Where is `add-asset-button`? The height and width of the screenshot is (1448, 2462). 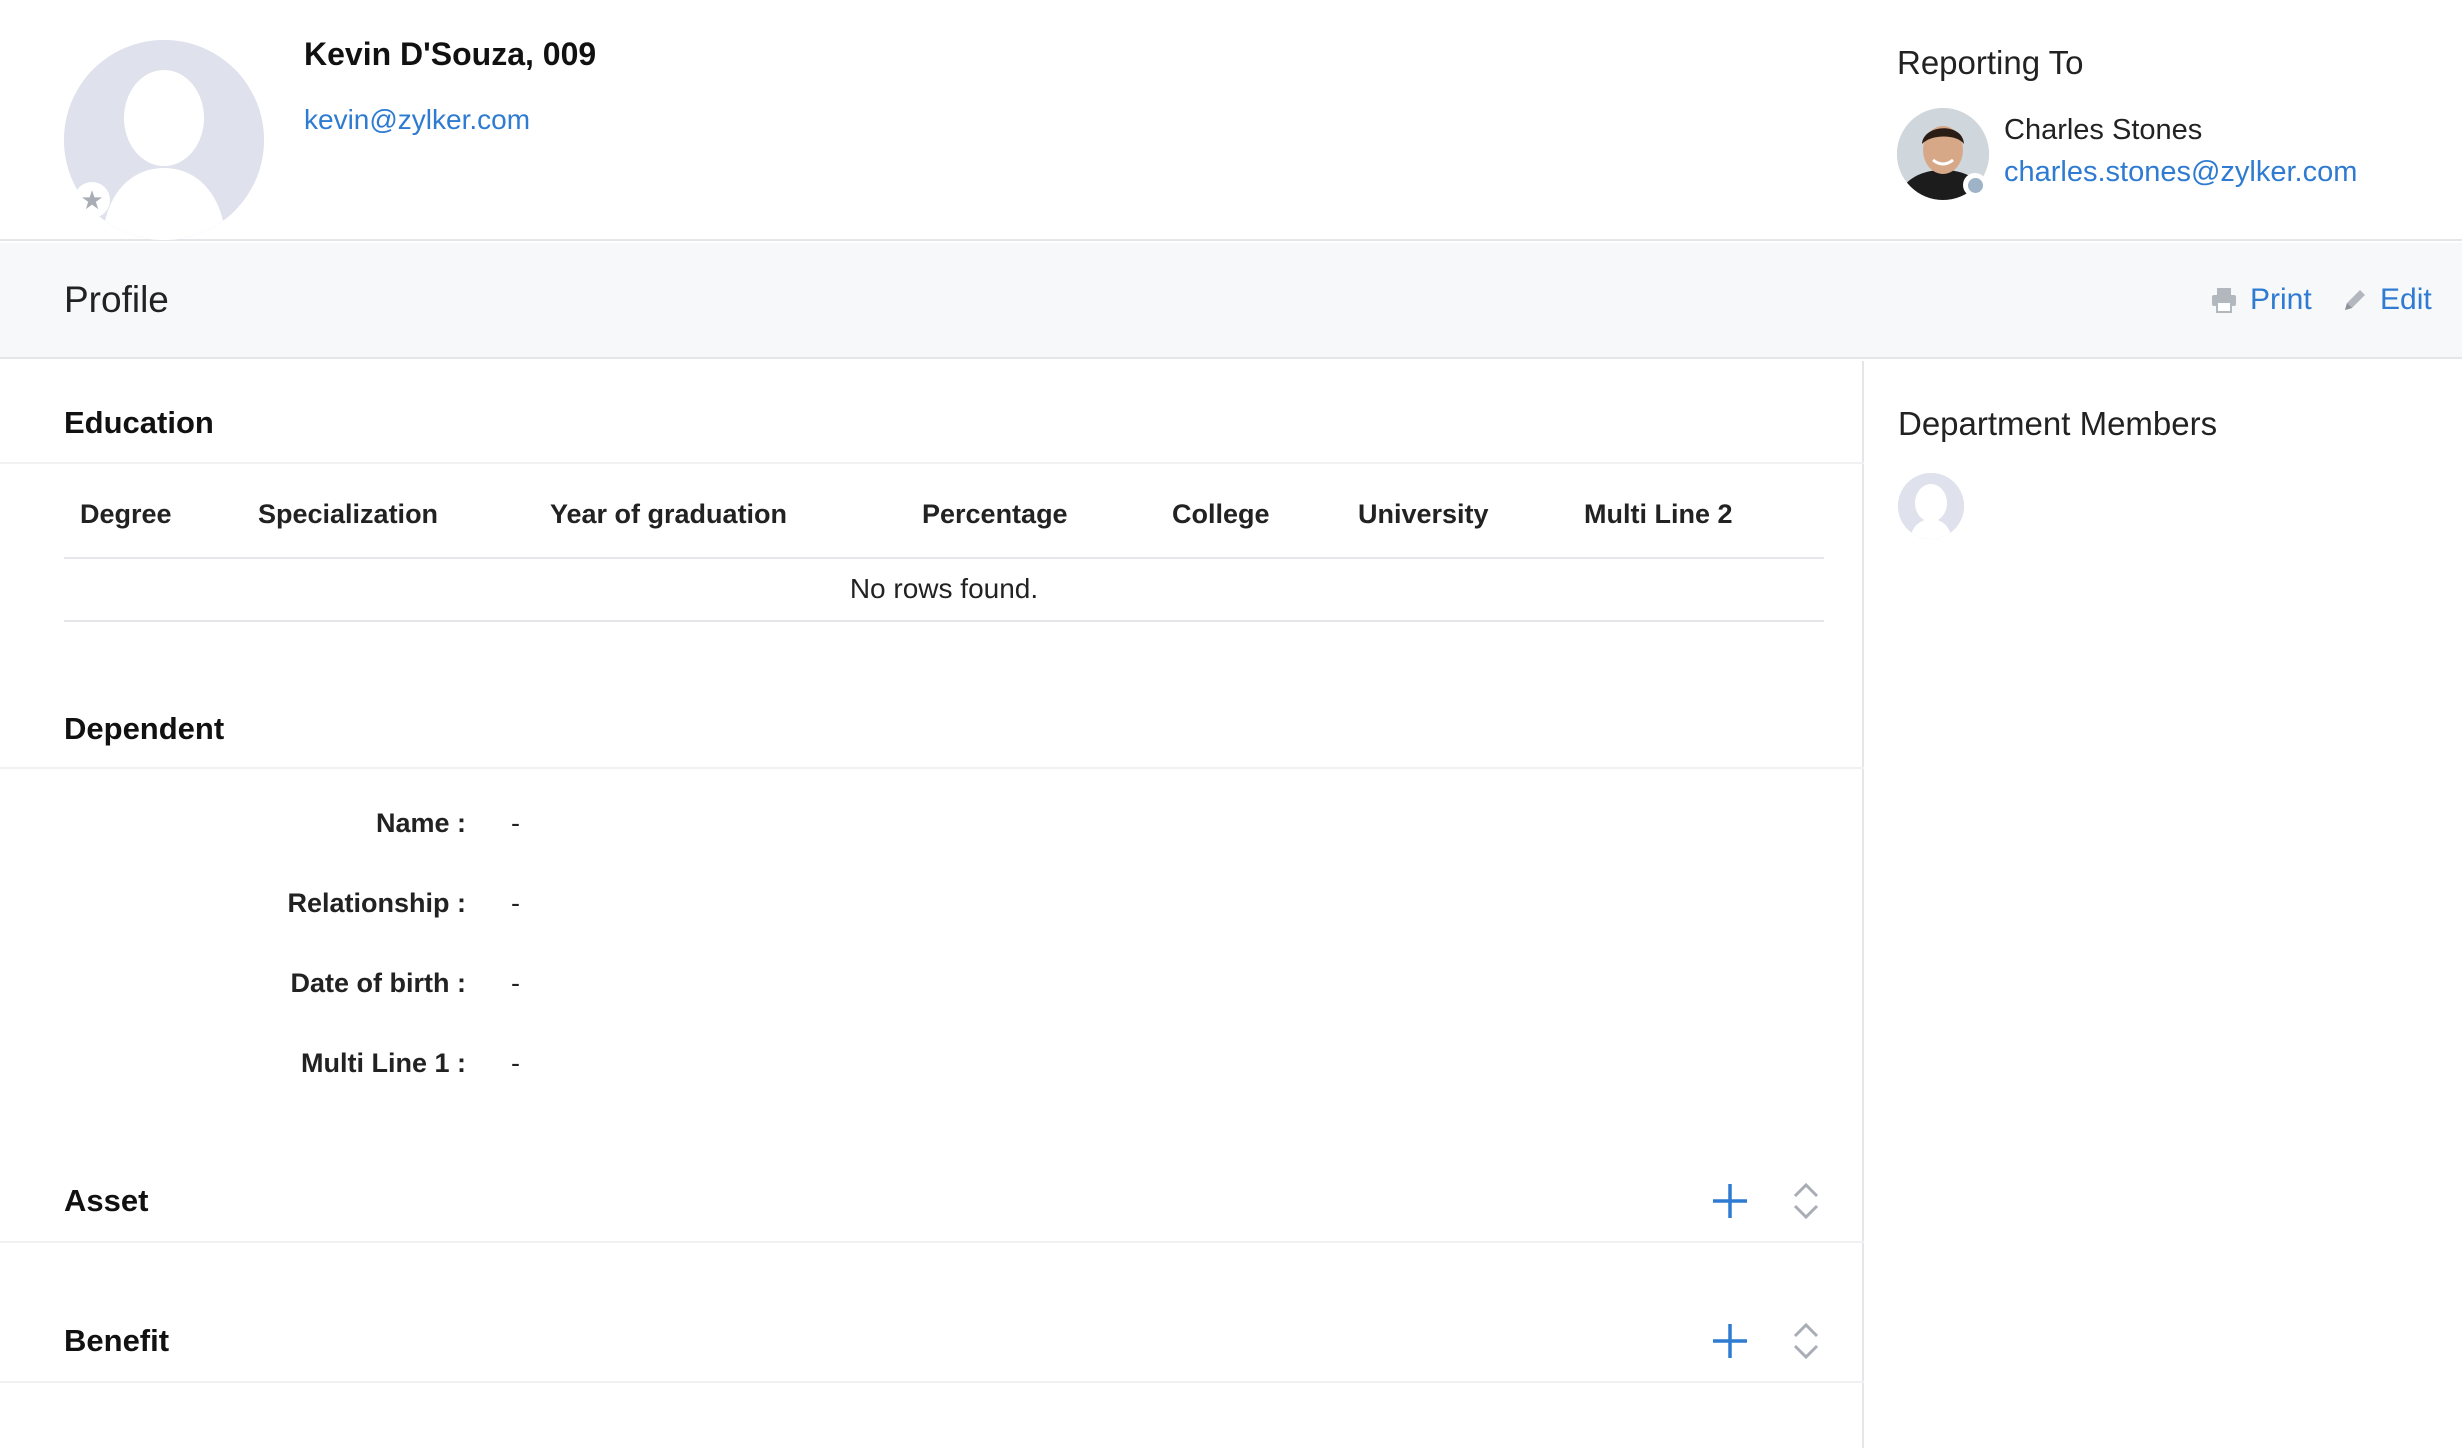
add-asset-button is located at coordinates (1730, 1201).